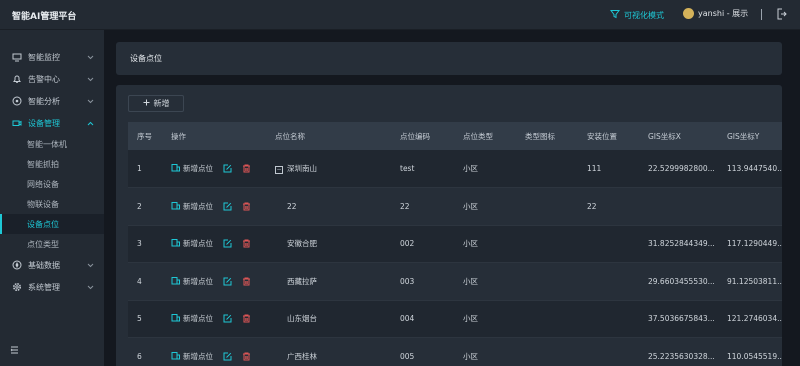 The image size is (800, 366). I want to click on table-row: 2 新增点位 22 22 小区 22, so click(455, 206).